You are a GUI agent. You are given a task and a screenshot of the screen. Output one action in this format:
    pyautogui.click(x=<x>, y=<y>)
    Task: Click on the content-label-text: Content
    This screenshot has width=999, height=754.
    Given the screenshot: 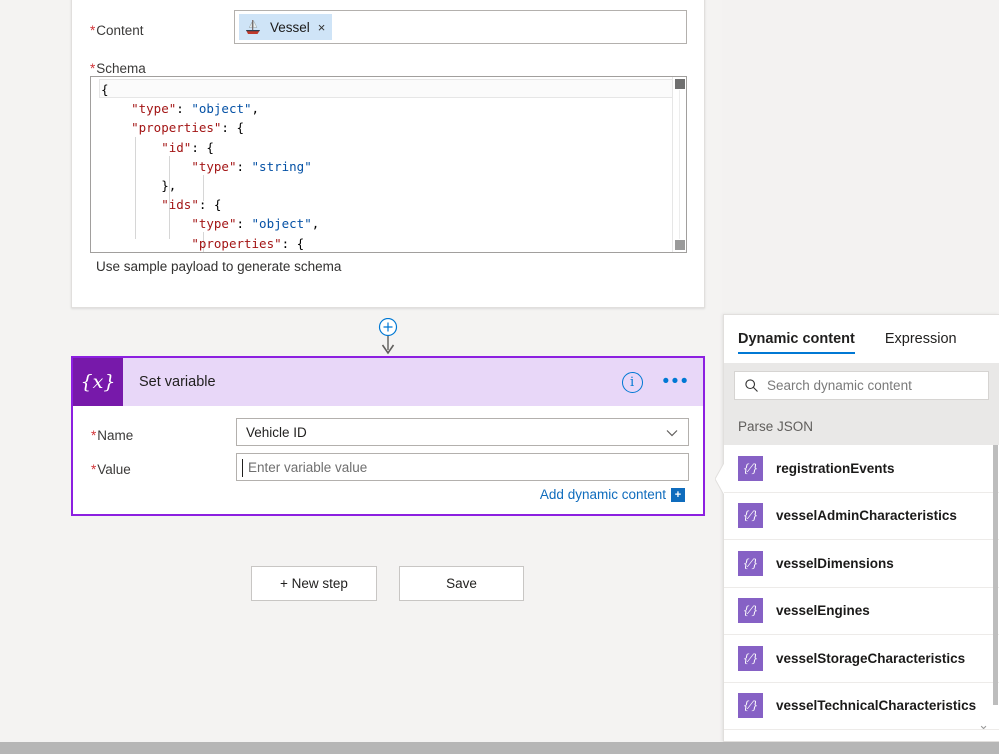 What is the action you would take?
    pyautogui.click(x=120, y=30)
    